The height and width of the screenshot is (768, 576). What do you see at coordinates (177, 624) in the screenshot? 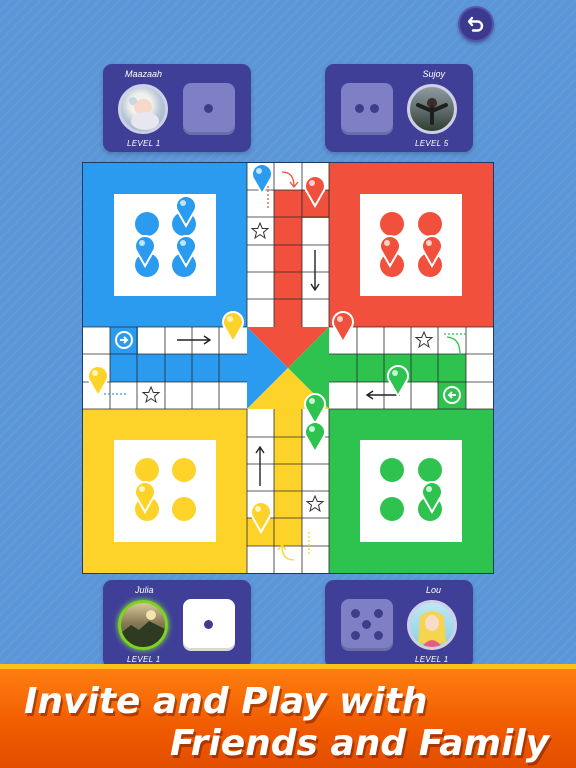
I see `player-panel-bottom-left: Julia LEVEL 1` at bounding box center [177, 624].